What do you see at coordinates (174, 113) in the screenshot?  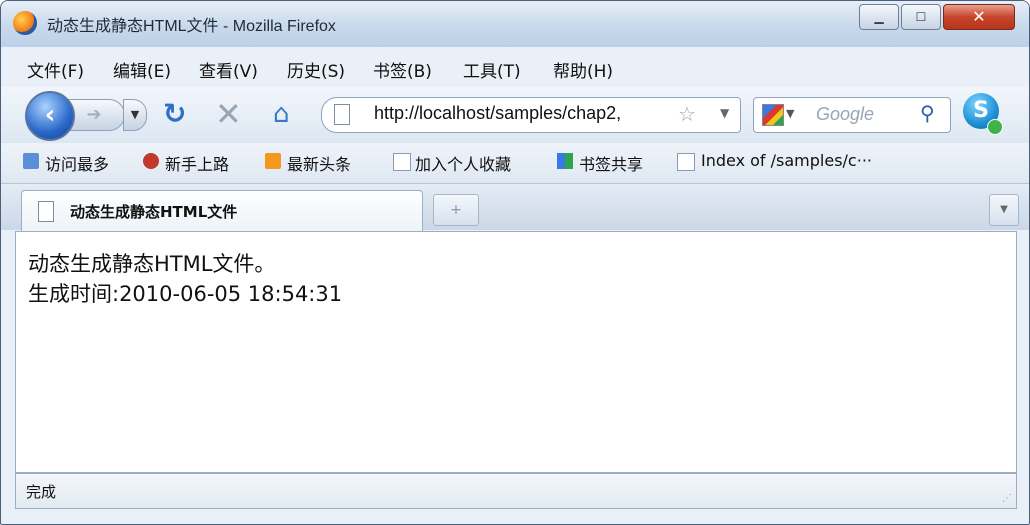 I see `reload-icon: ↻` at bounding box center [174, 113].